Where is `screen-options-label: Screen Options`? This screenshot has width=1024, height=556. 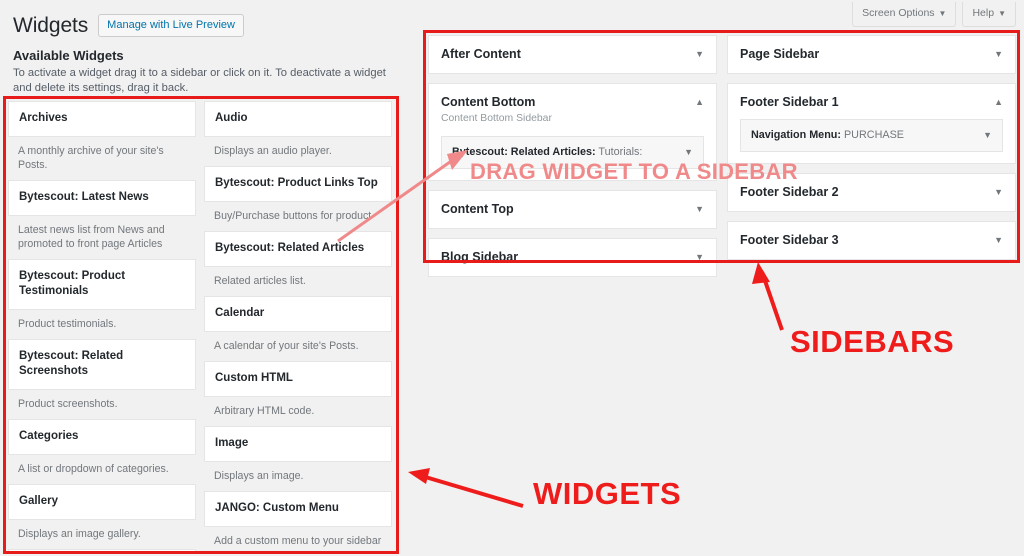 screen-options-label: Screen Options is located at coordinates (898, 13).